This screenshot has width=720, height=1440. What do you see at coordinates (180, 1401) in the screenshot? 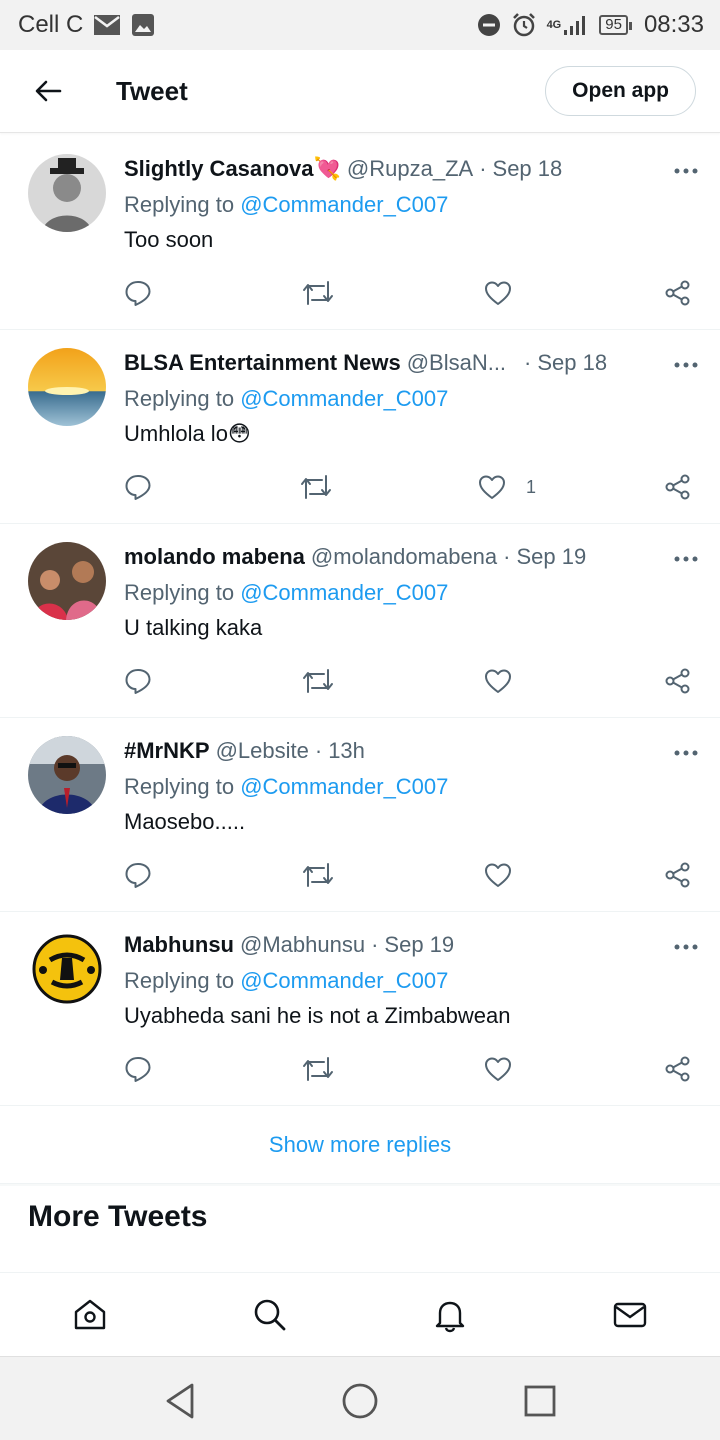
I see `system-back-button` at bounding box center [180, 1401].